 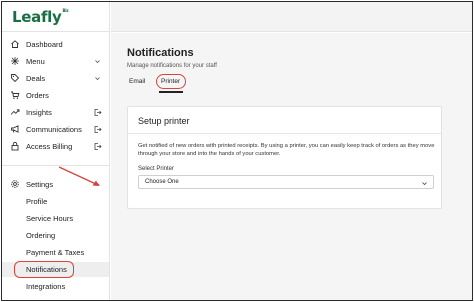 I want to click on logo-text: Leafly, so click(x=37, y=17).